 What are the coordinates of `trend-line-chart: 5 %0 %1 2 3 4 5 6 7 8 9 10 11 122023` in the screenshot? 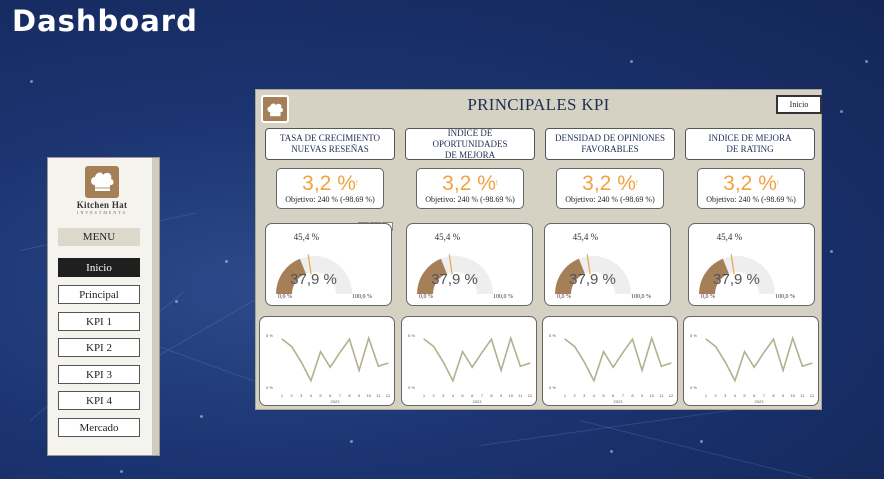 It's located at (470, 368).